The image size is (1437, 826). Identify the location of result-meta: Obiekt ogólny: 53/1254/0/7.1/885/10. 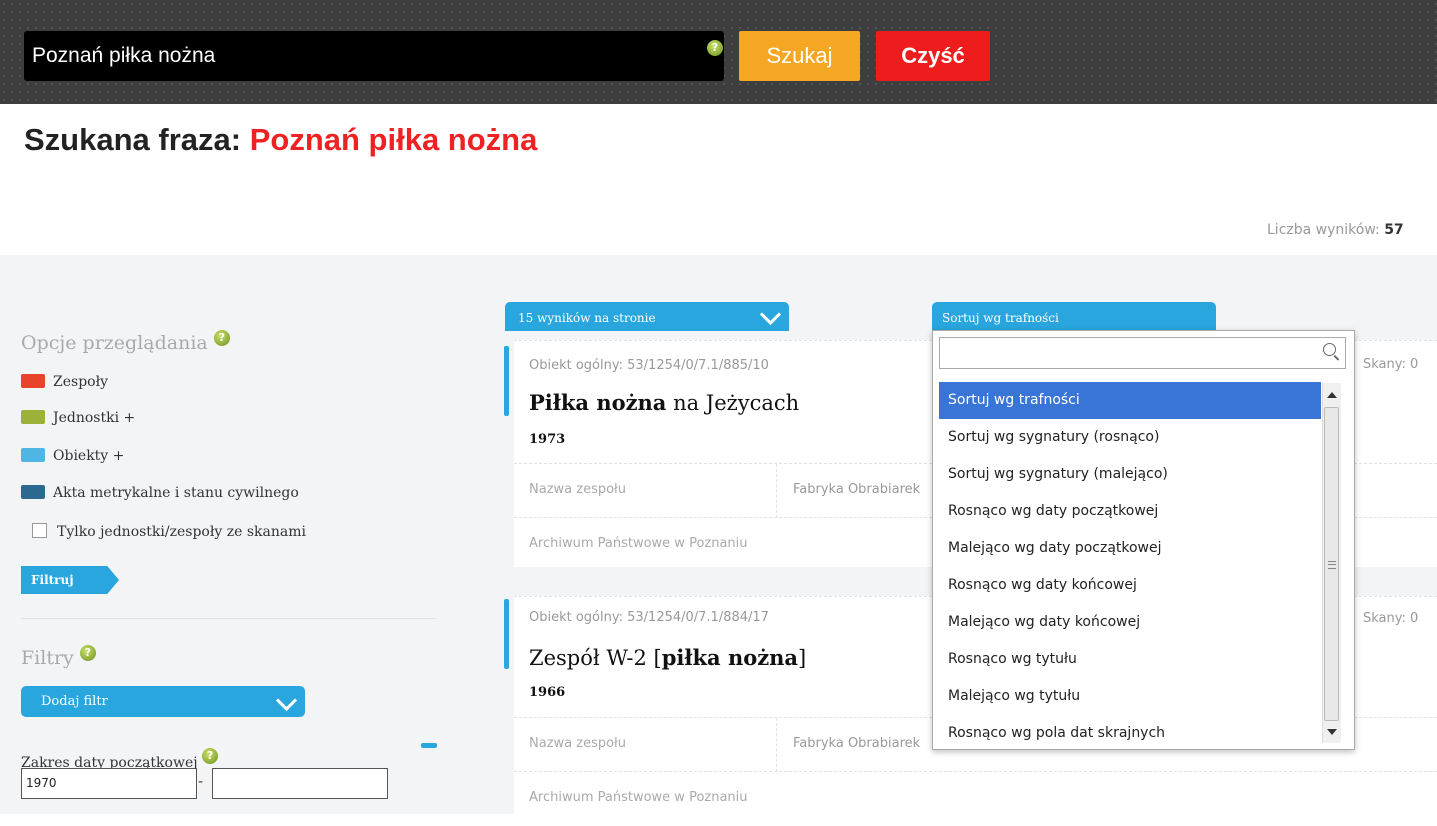
(649, 365).